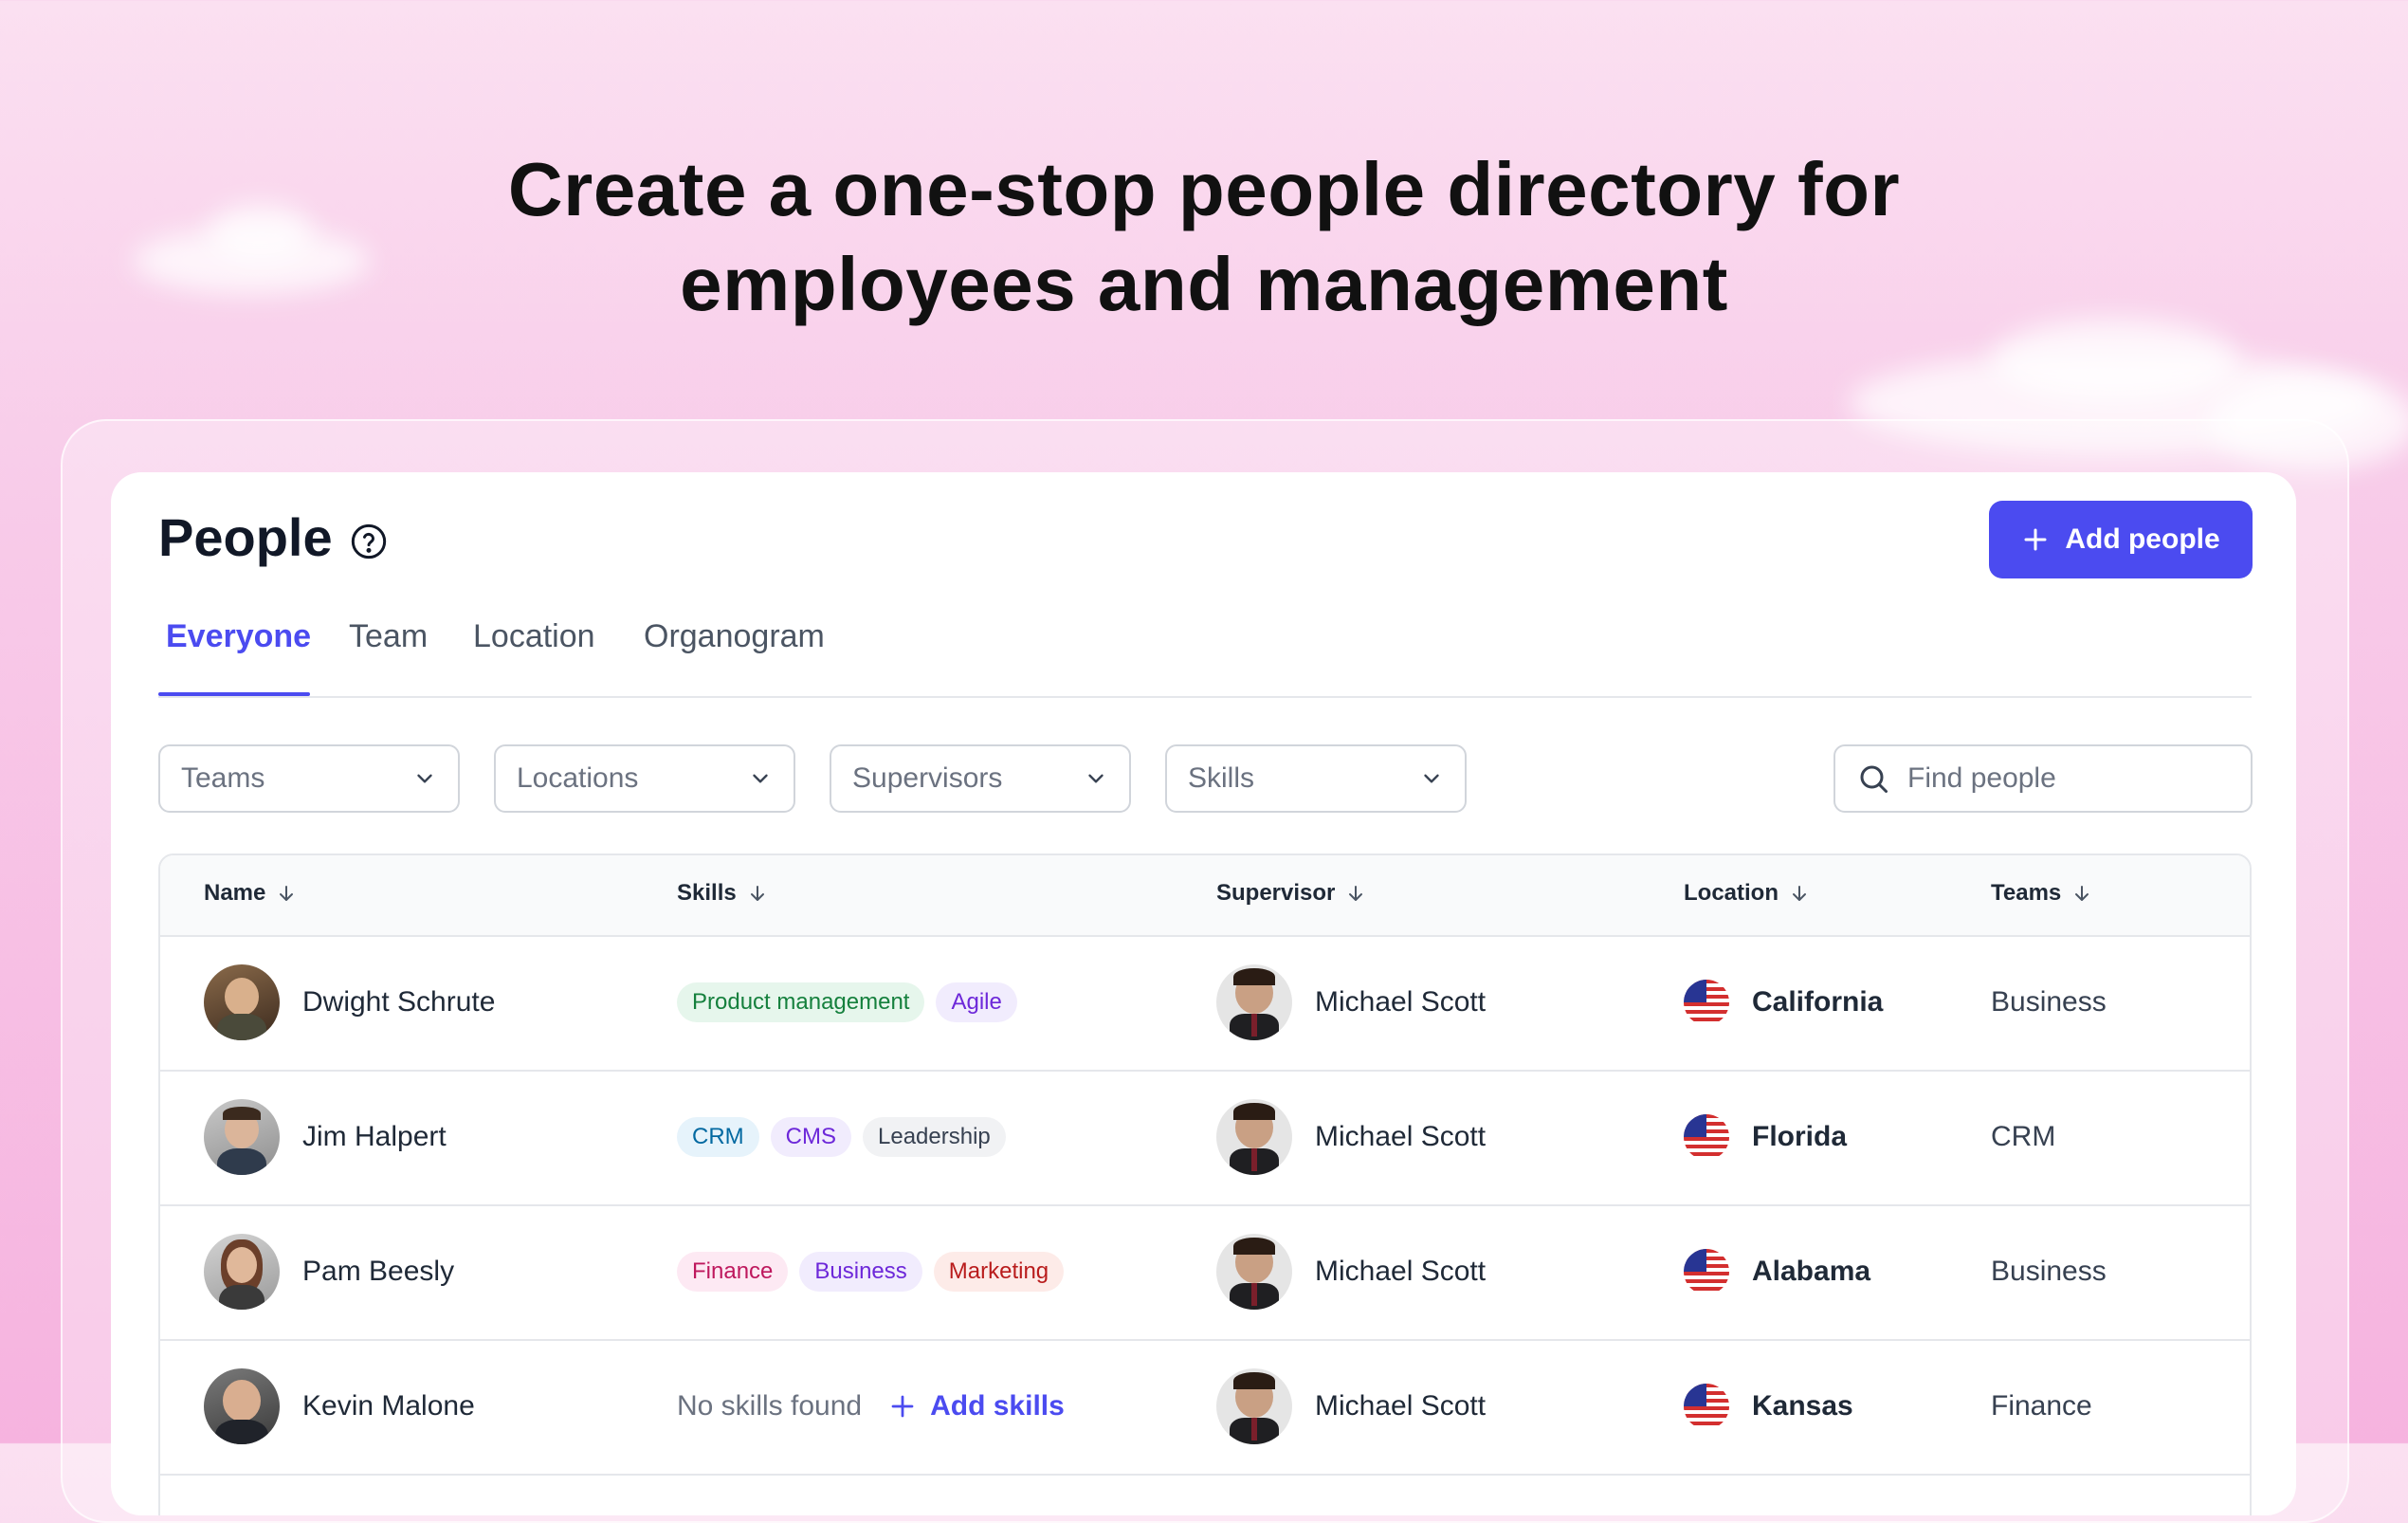 The width and height of the screenshot is (2408, 1523). I want to click on tab-location: Location, so click(534, 636).